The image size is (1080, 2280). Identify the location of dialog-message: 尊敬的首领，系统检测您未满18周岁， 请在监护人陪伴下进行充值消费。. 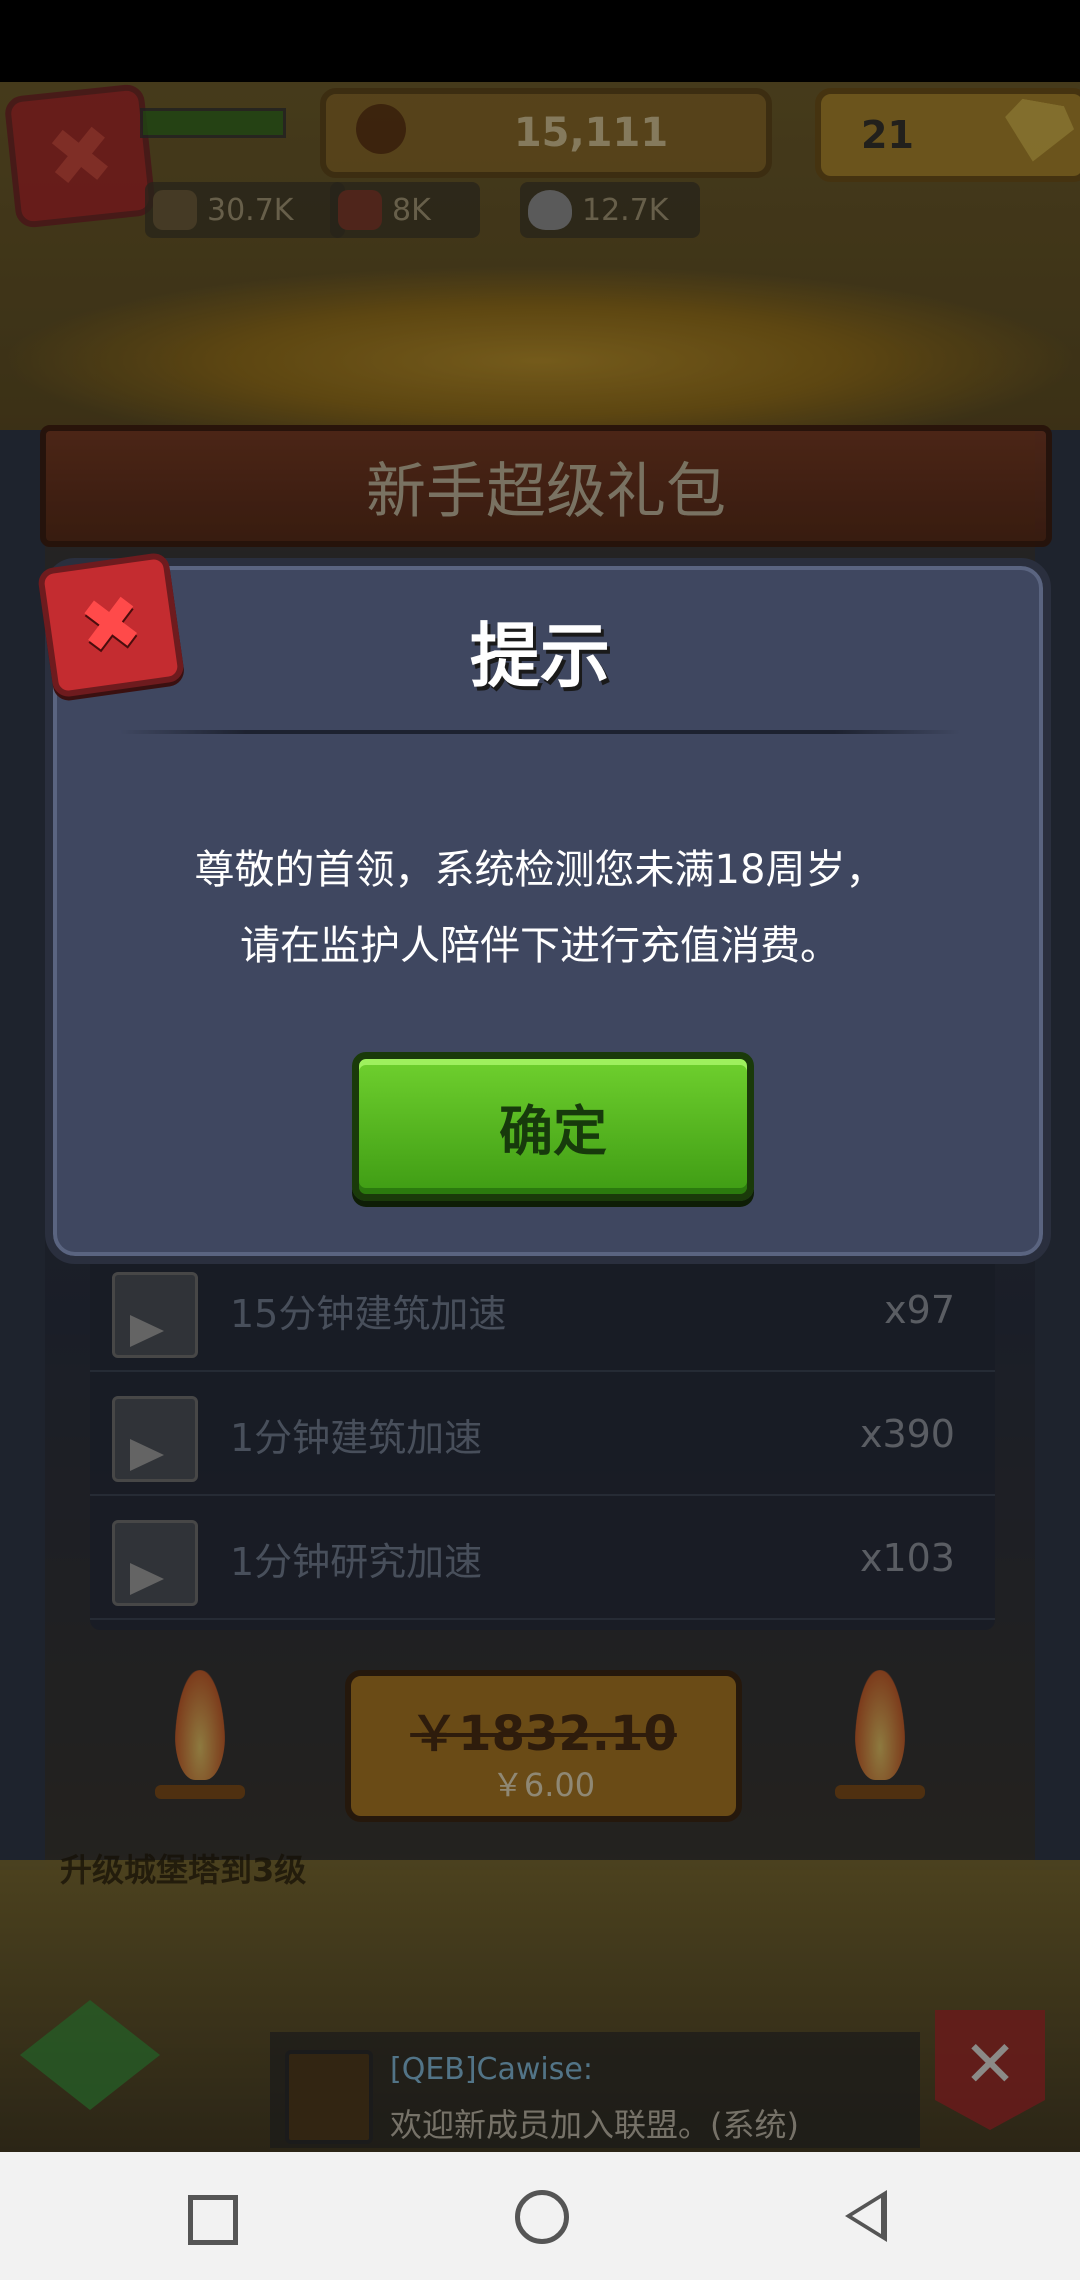
(540, 908).